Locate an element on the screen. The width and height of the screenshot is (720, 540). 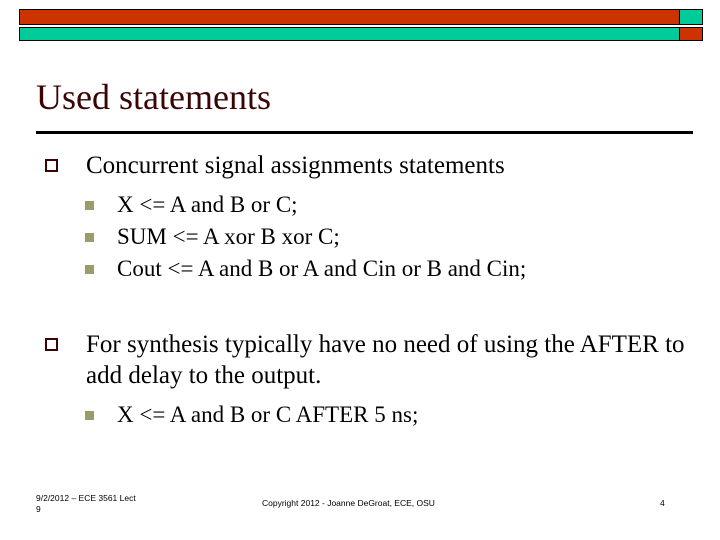
bullet-level2: SUM <= A xor B xor C; is located at coordinates (360, 237).